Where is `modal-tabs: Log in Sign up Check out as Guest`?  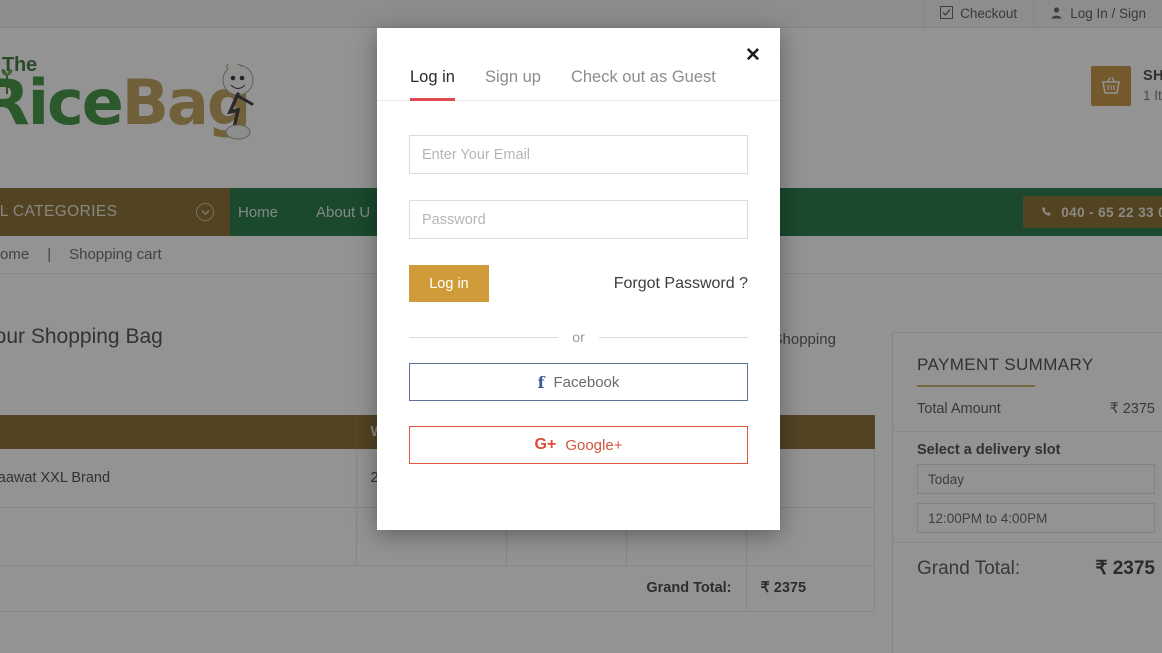 modal-tabs: Log in Sign up Check out as Guest is located at coordinates (578, 64).